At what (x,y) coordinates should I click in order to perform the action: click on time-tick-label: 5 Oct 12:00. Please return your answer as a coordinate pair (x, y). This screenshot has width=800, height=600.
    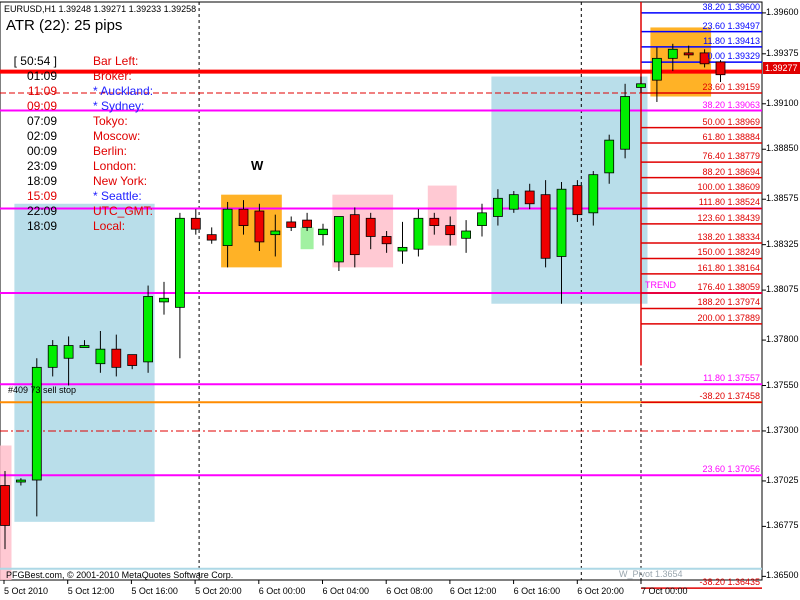
    Looking at the image, I should click on (91, 591).